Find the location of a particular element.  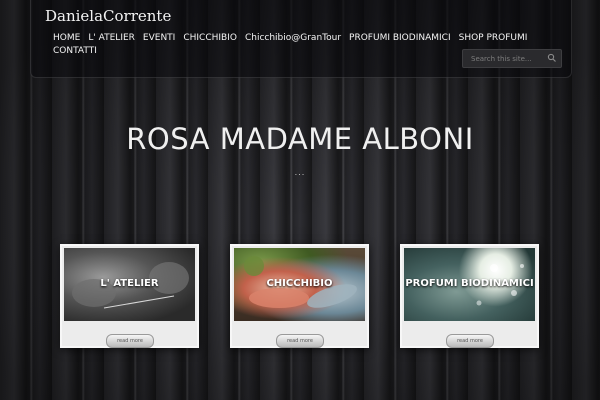

nav-item-shop-profumi: SHOP PROFUMI is located at coordinates (493, 38).